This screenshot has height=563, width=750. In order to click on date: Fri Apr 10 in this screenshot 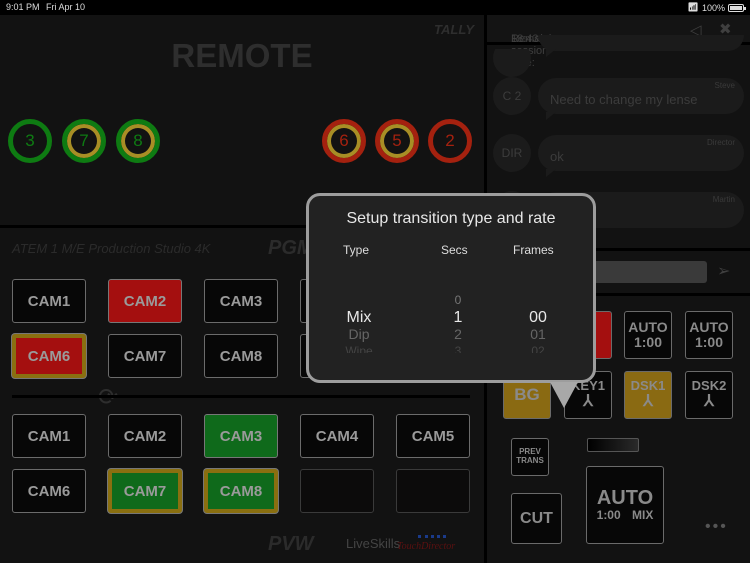, I will do `click(66, 7)`.